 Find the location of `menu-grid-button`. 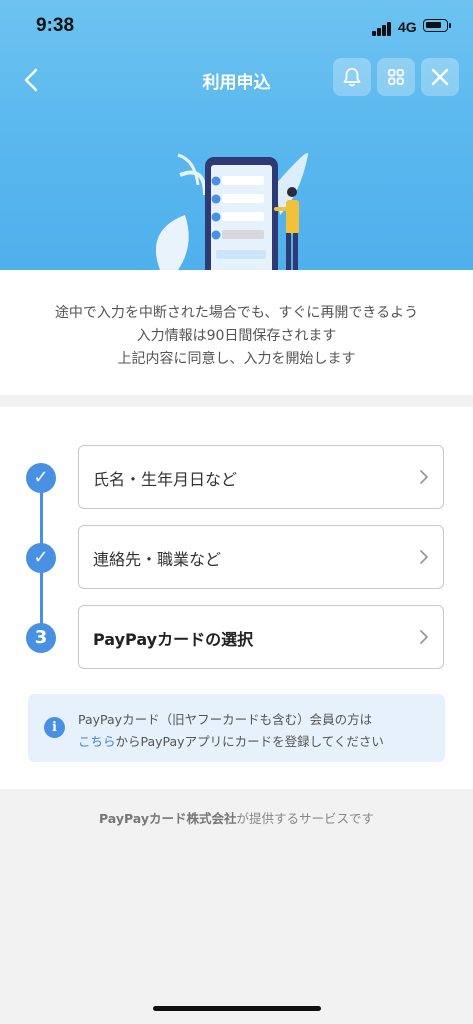

menu-grid-button is located at coordinates (396, 77).